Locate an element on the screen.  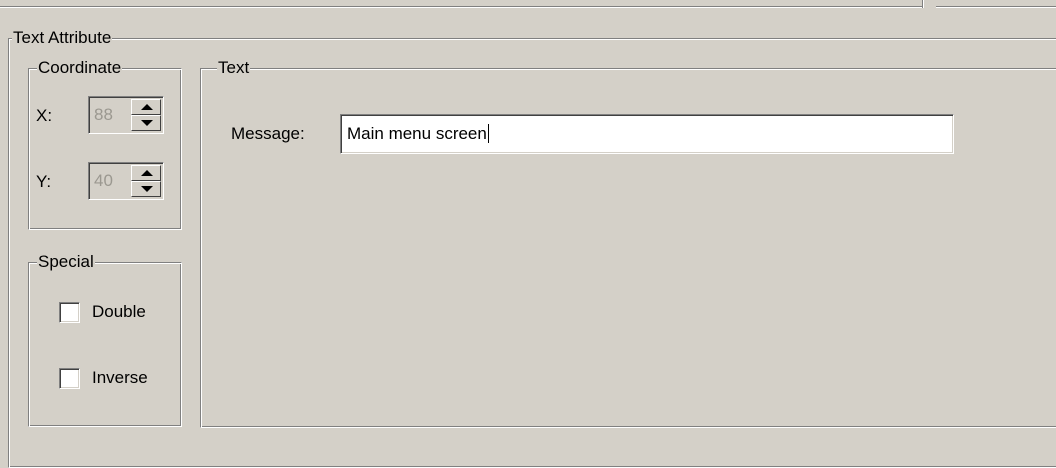
message-label: Message: is located at coordinates (268, 133).